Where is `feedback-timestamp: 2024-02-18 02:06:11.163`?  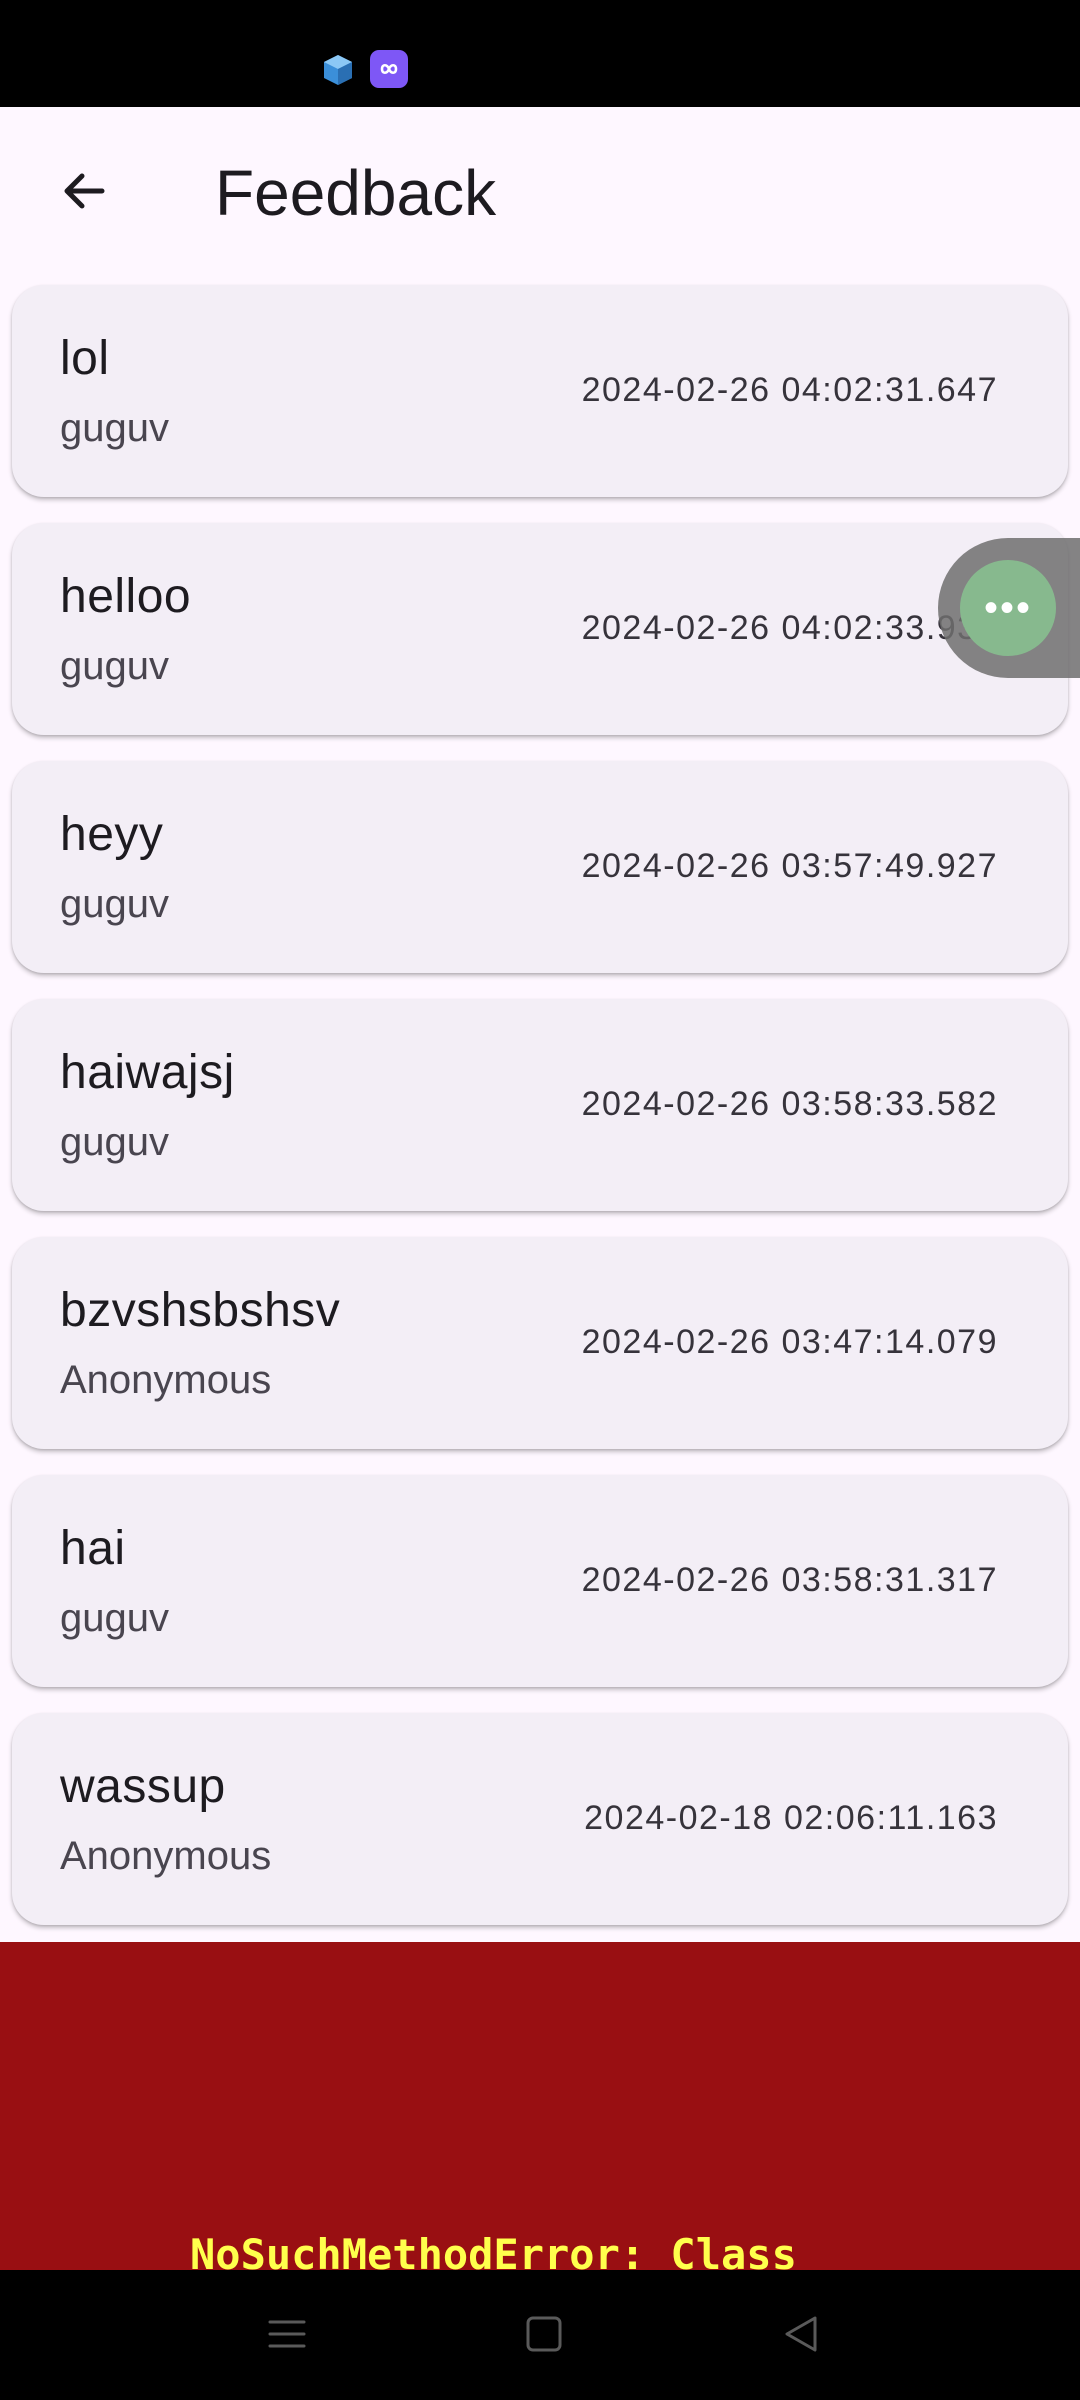
feedback-timestamp: 2024-02-18 02:06:11.163 is located at coordinates (791, 1818).